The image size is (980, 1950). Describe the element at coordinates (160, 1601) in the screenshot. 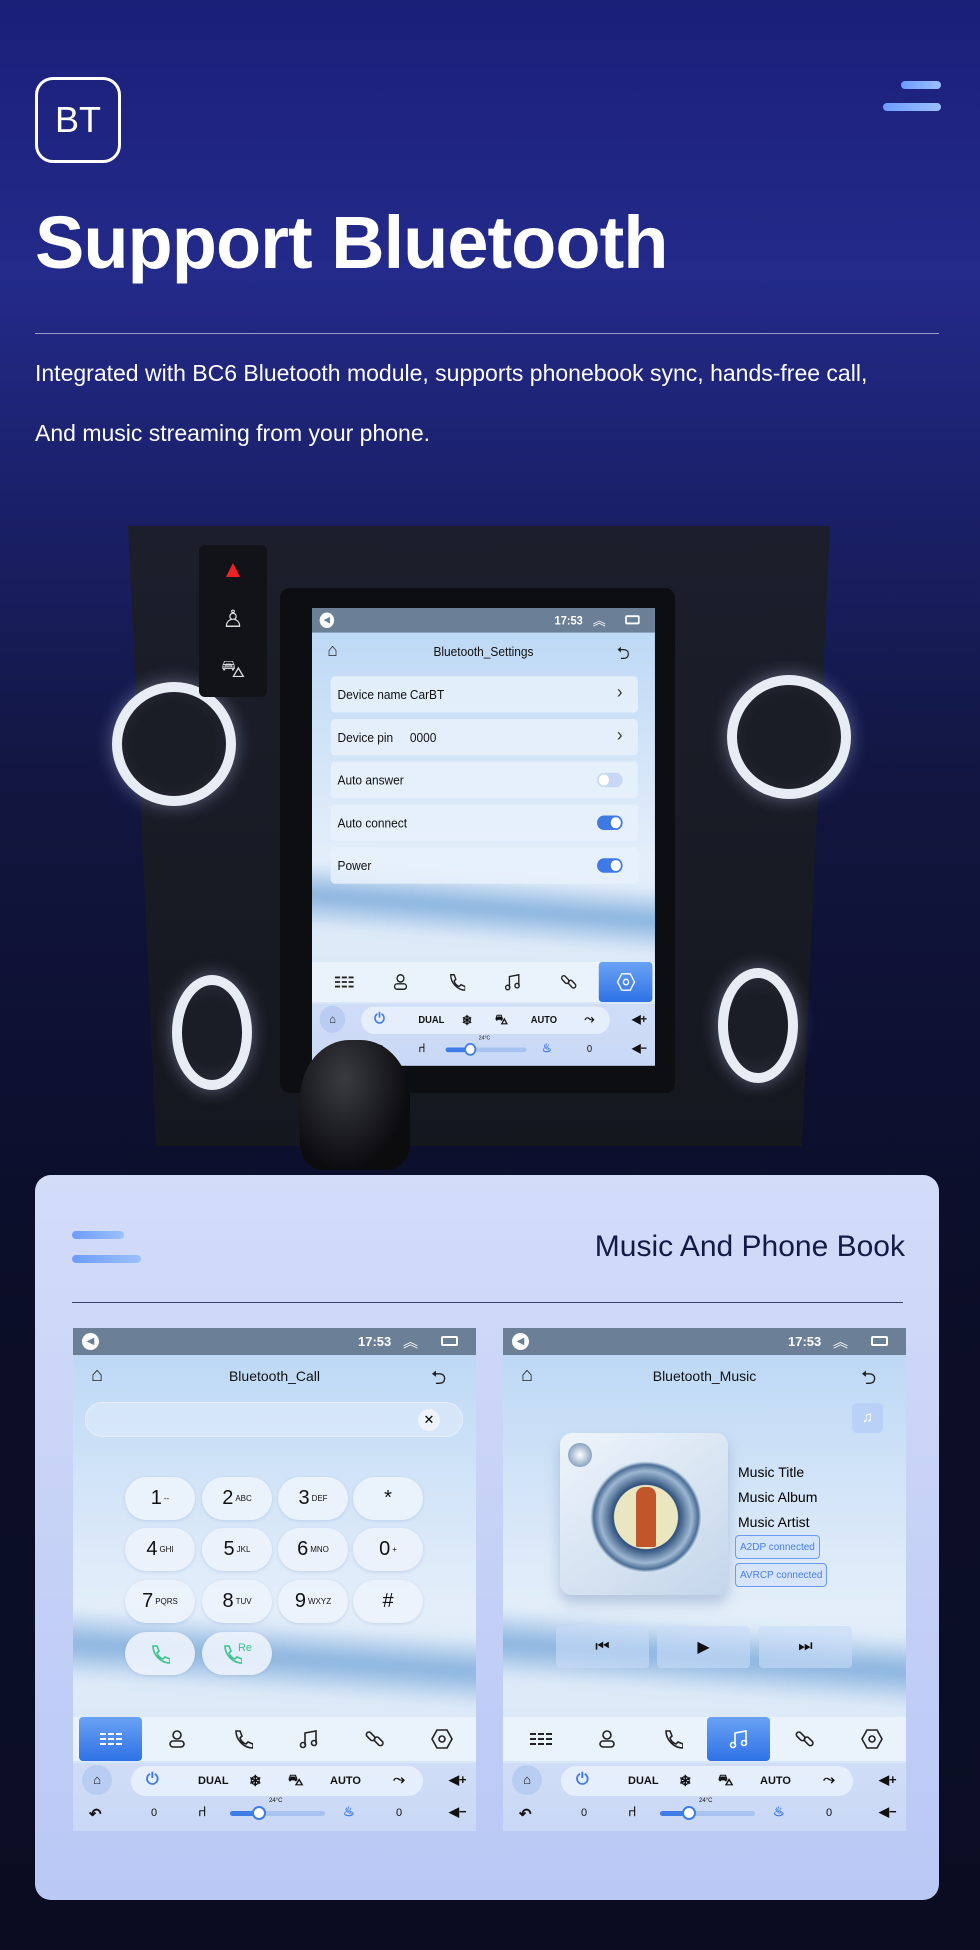

I see `keypad-key: 7 PQRS` at that location.